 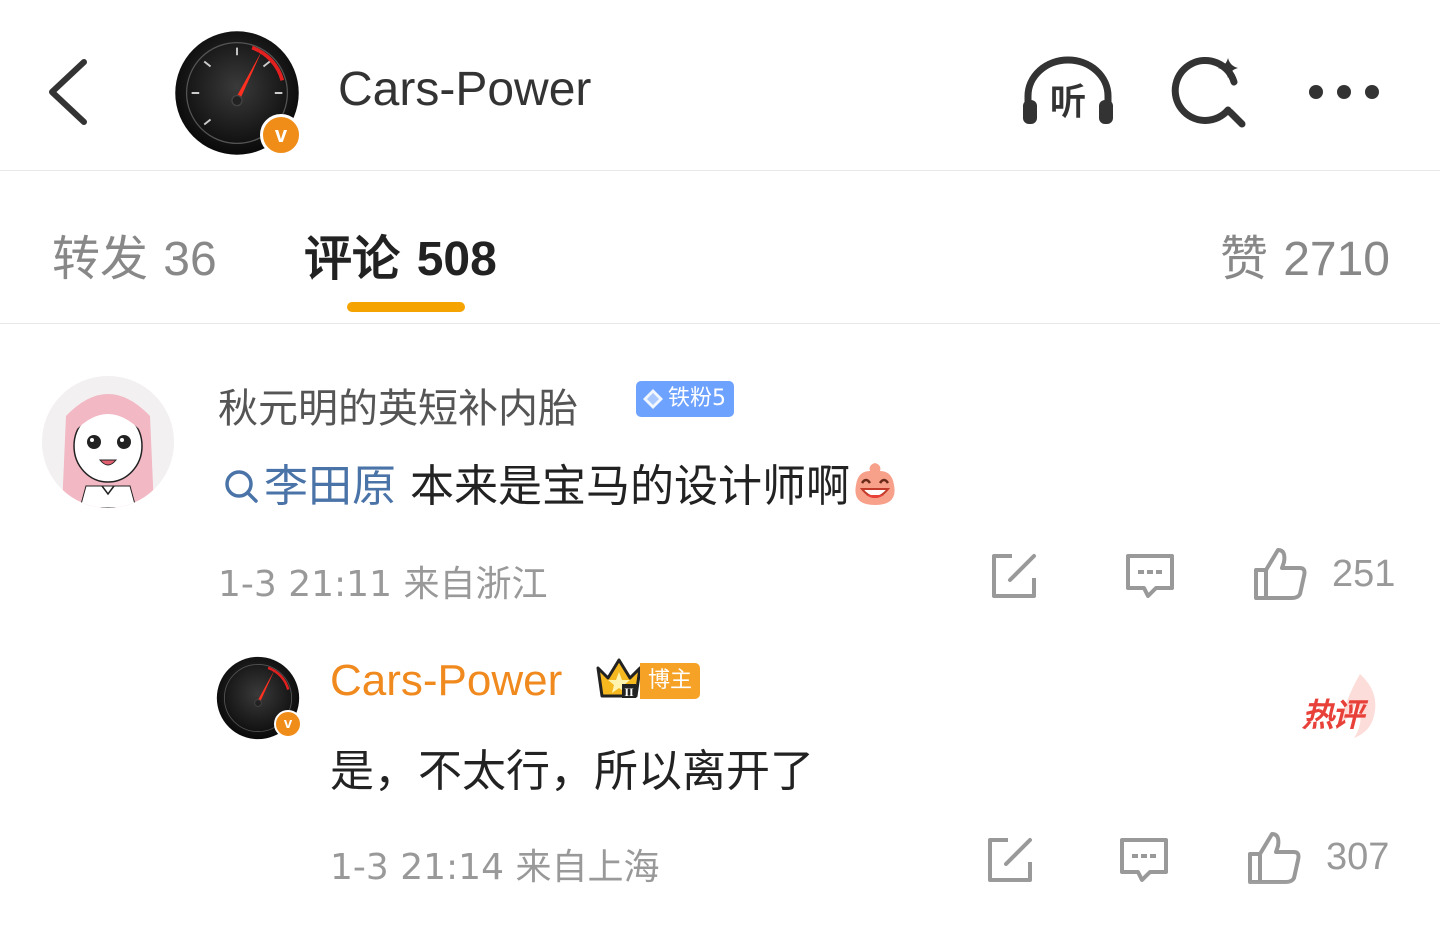 I want to click on tab-repost-label: 转发, so click(x=100, y=259).